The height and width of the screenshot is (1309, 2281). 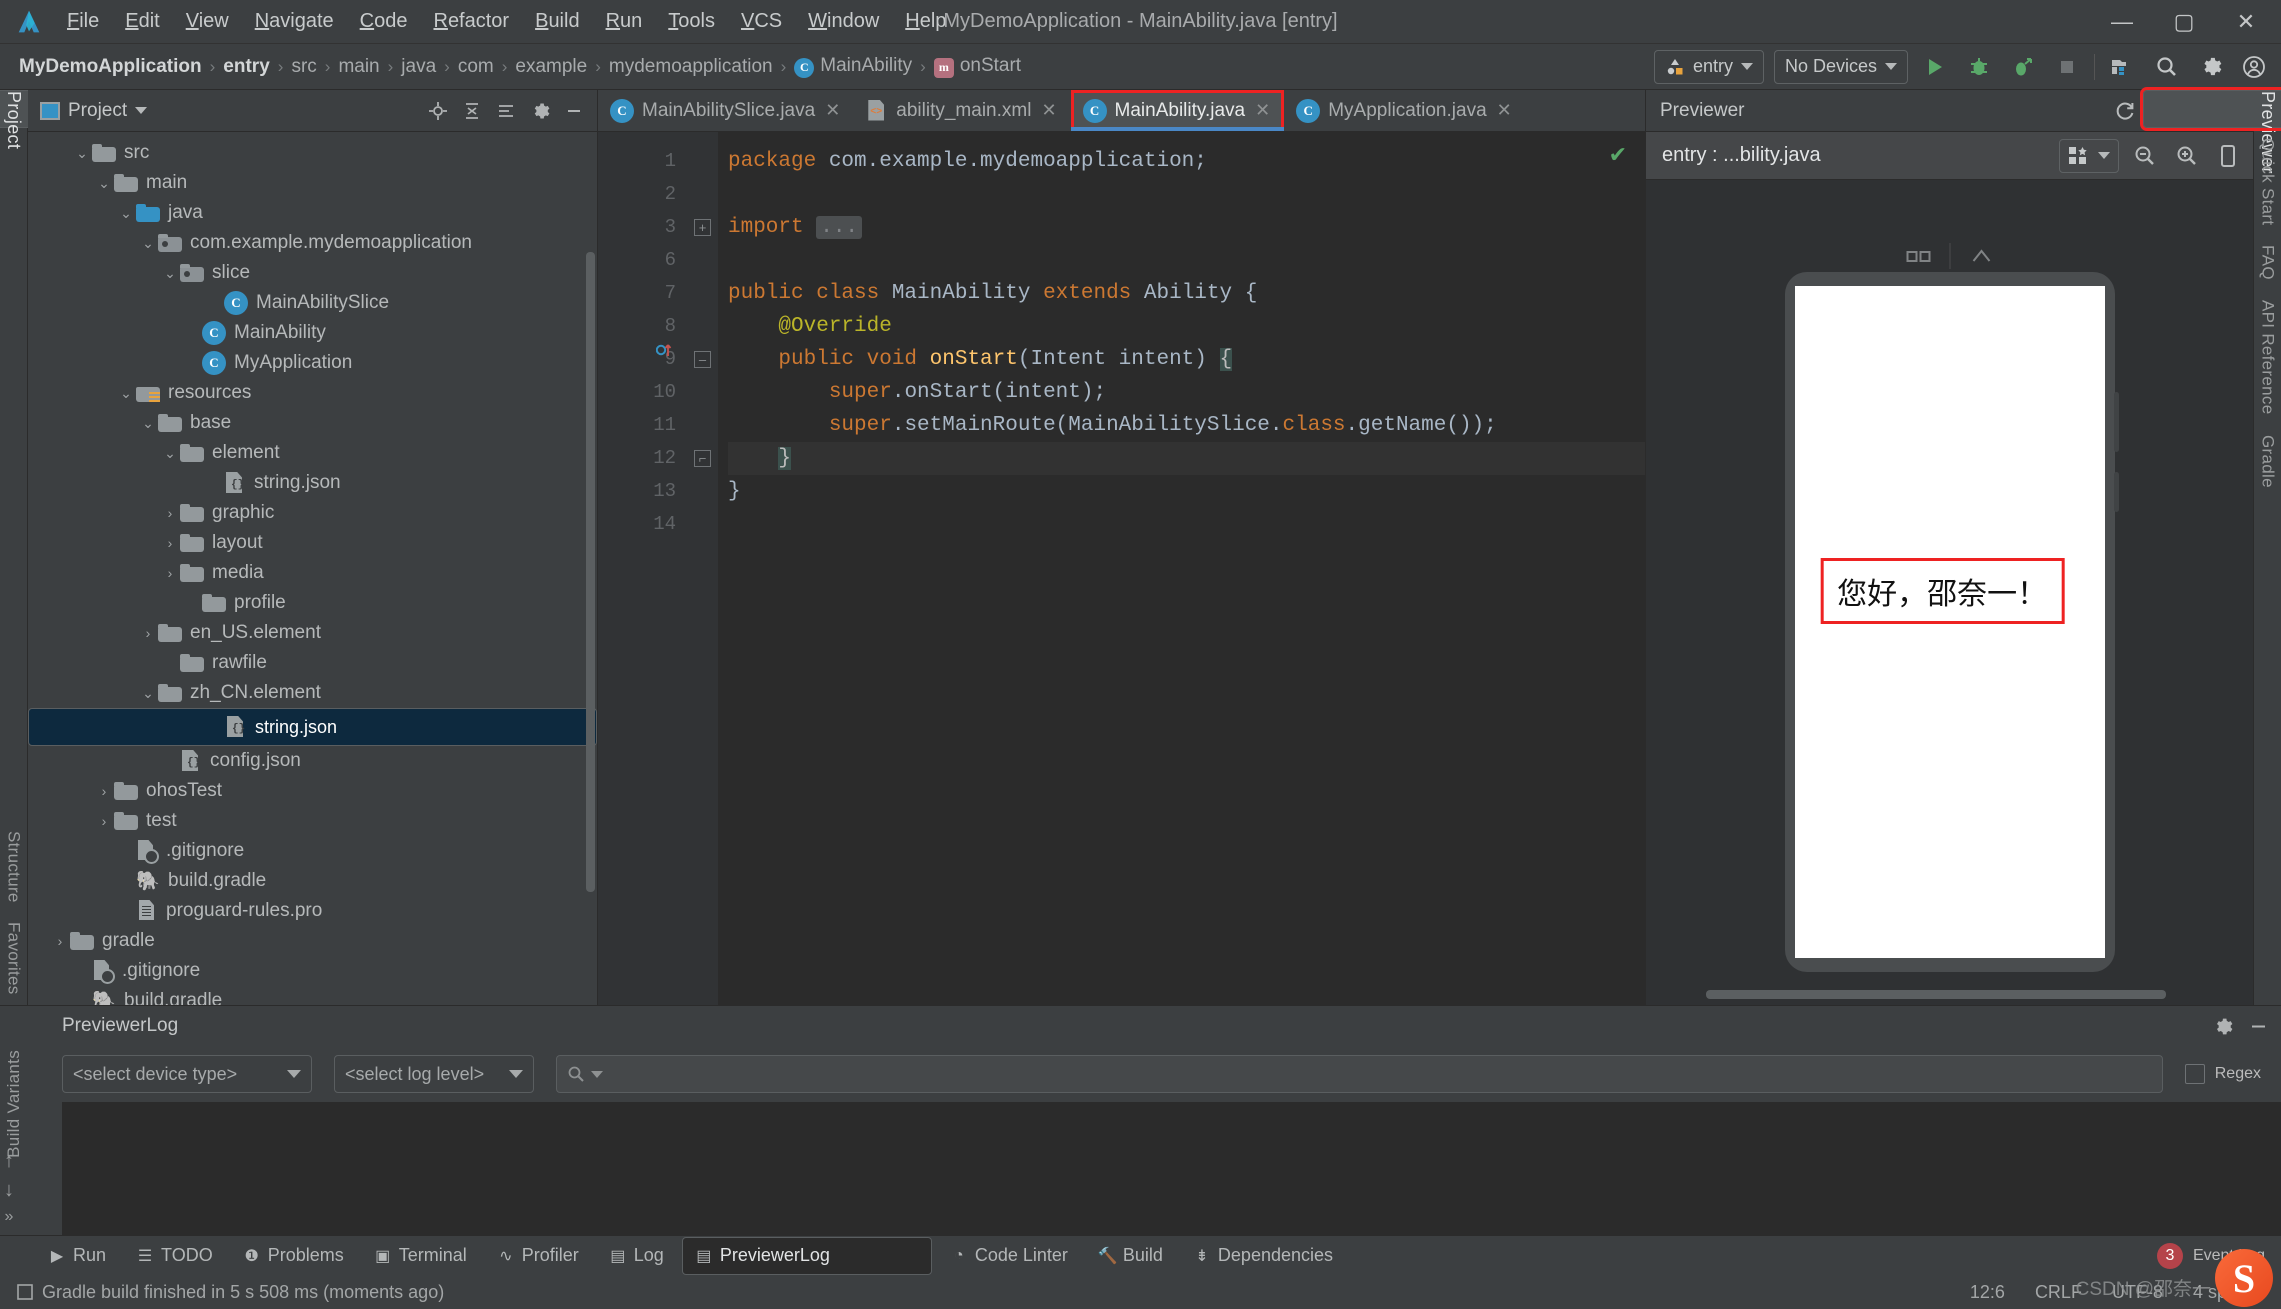 What do you see at coordinates (14, 1104) in the screenshot?
I see `sidebar-item-build-variants: Build Variants` at bounding box center [14, 1104].